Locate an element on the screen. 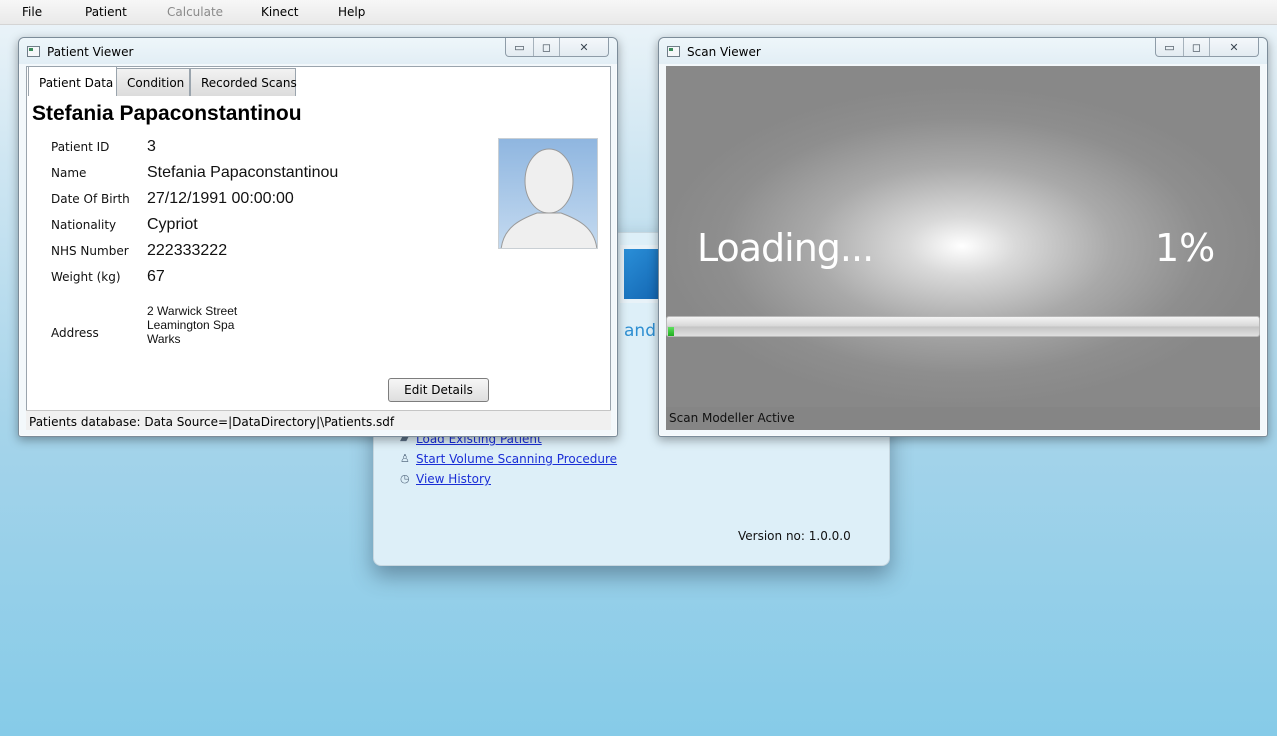 The image size is (1277, 736). address-value: 2 Warwick Street Leamington Spa Warks is located at coordinates (192, 325).